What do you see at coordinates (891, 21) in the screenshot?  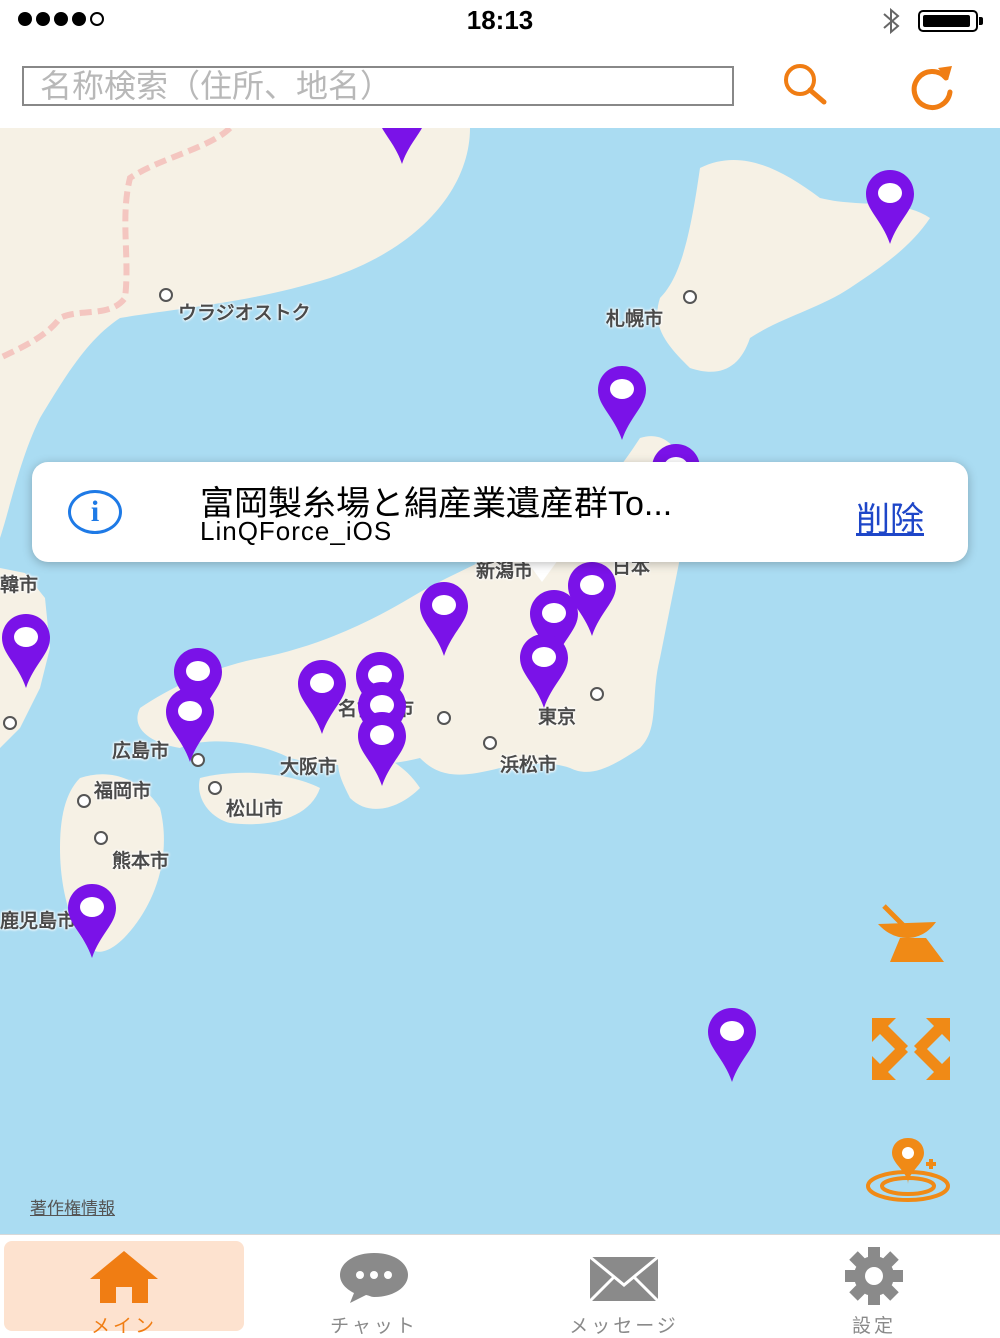 I see `bluetooth-icon` at bounding box center [891, 21].